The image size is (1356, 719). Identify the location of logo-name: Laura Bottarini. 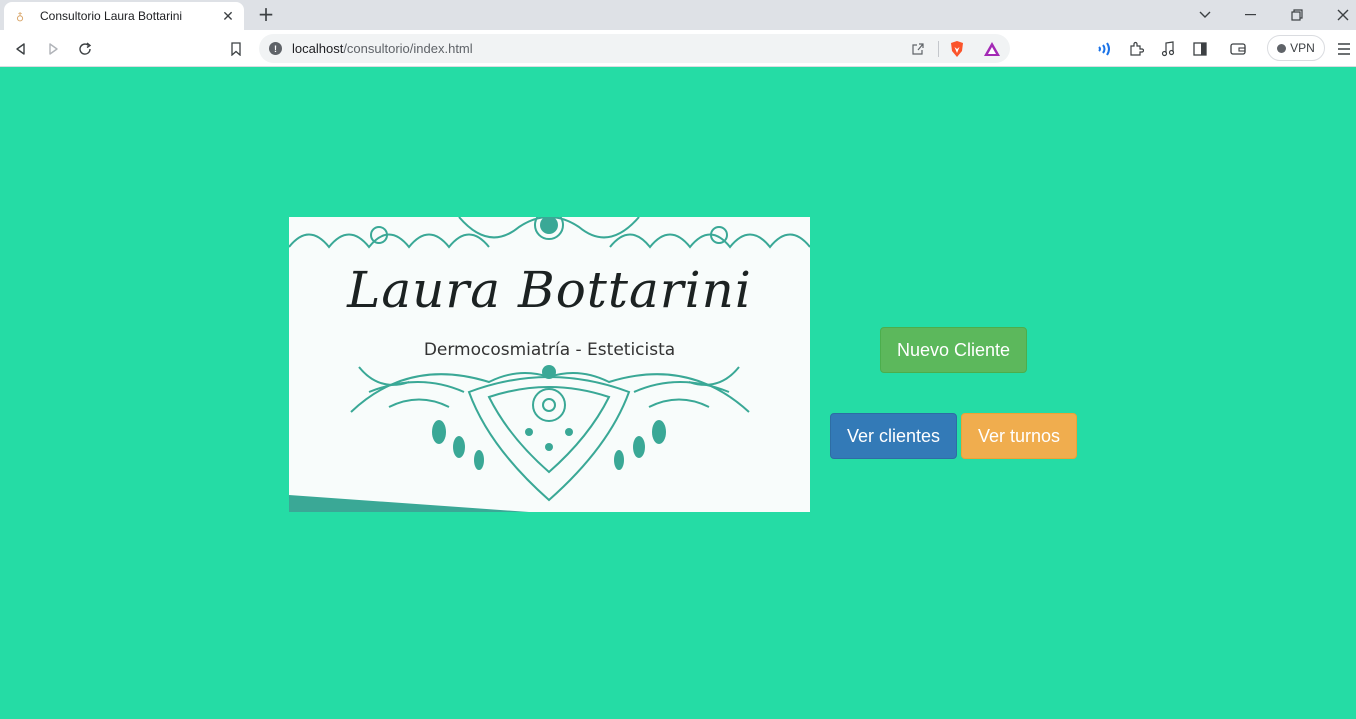
(549, 290).